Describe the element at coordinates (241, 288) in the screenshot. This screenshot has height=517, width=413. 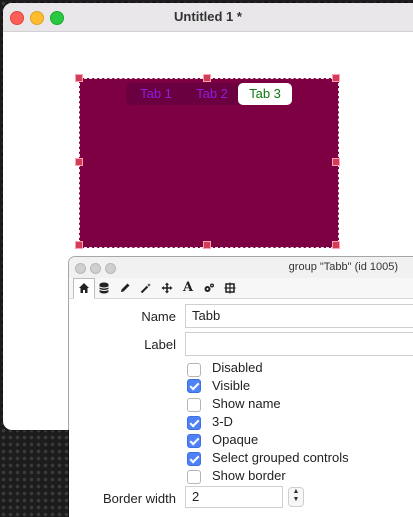
I see `inspector-toolbar: A` at that location.